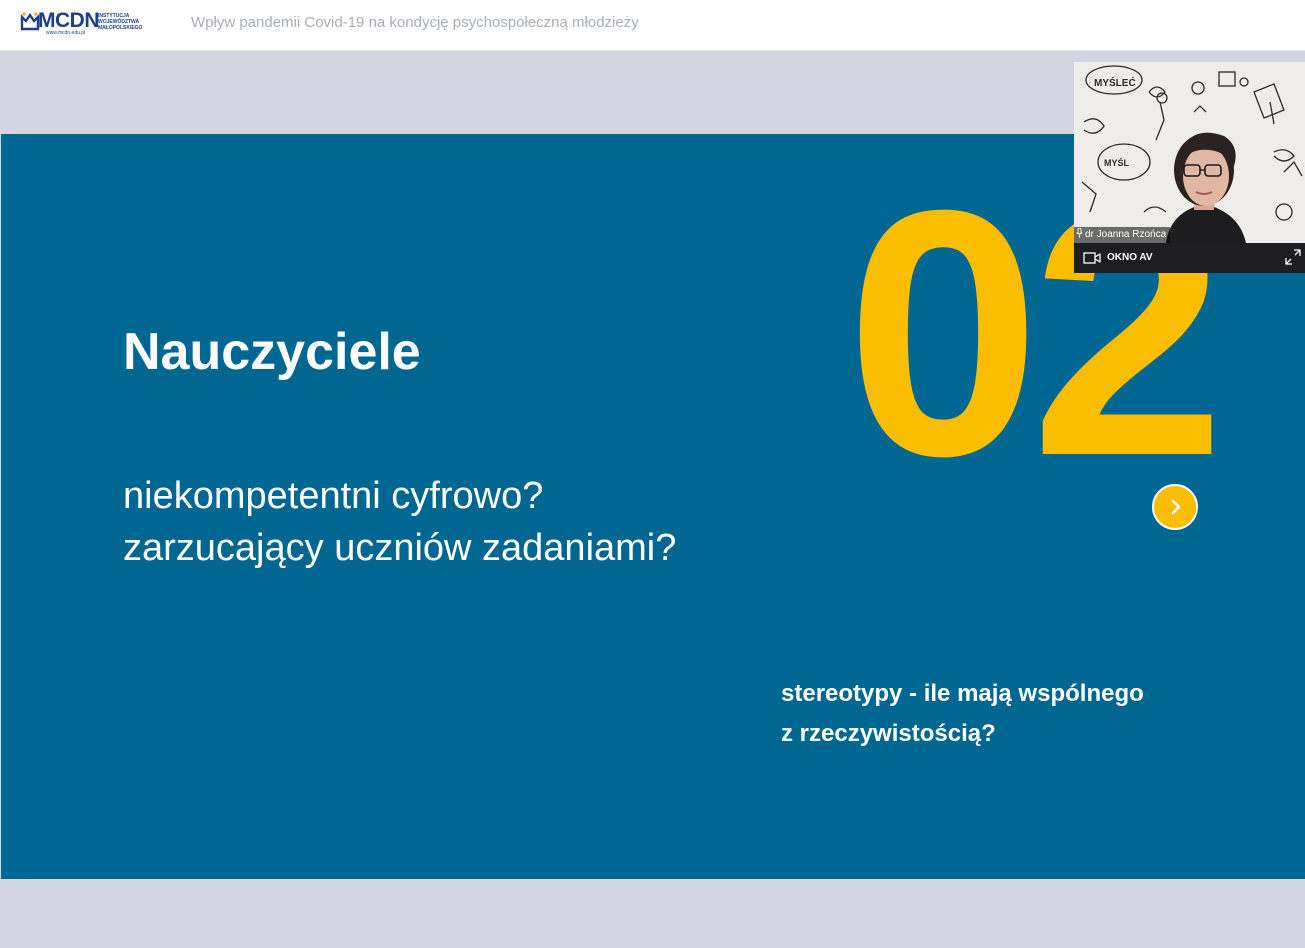 The width and height of the screenshot is (1305, 948). I want to click on slide-title: Nauczyciele, so click(272, 352).